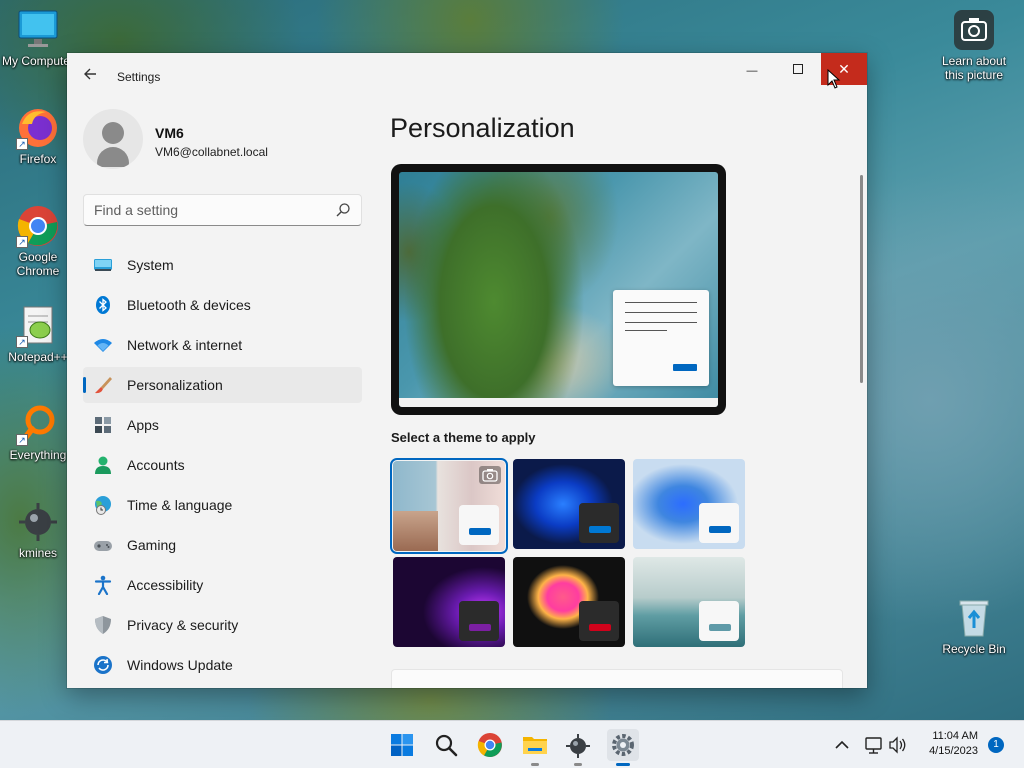 The width and height of the screenshot is (1024, 768). I want to click on firefox-icon: ↗, so click(38, 128).